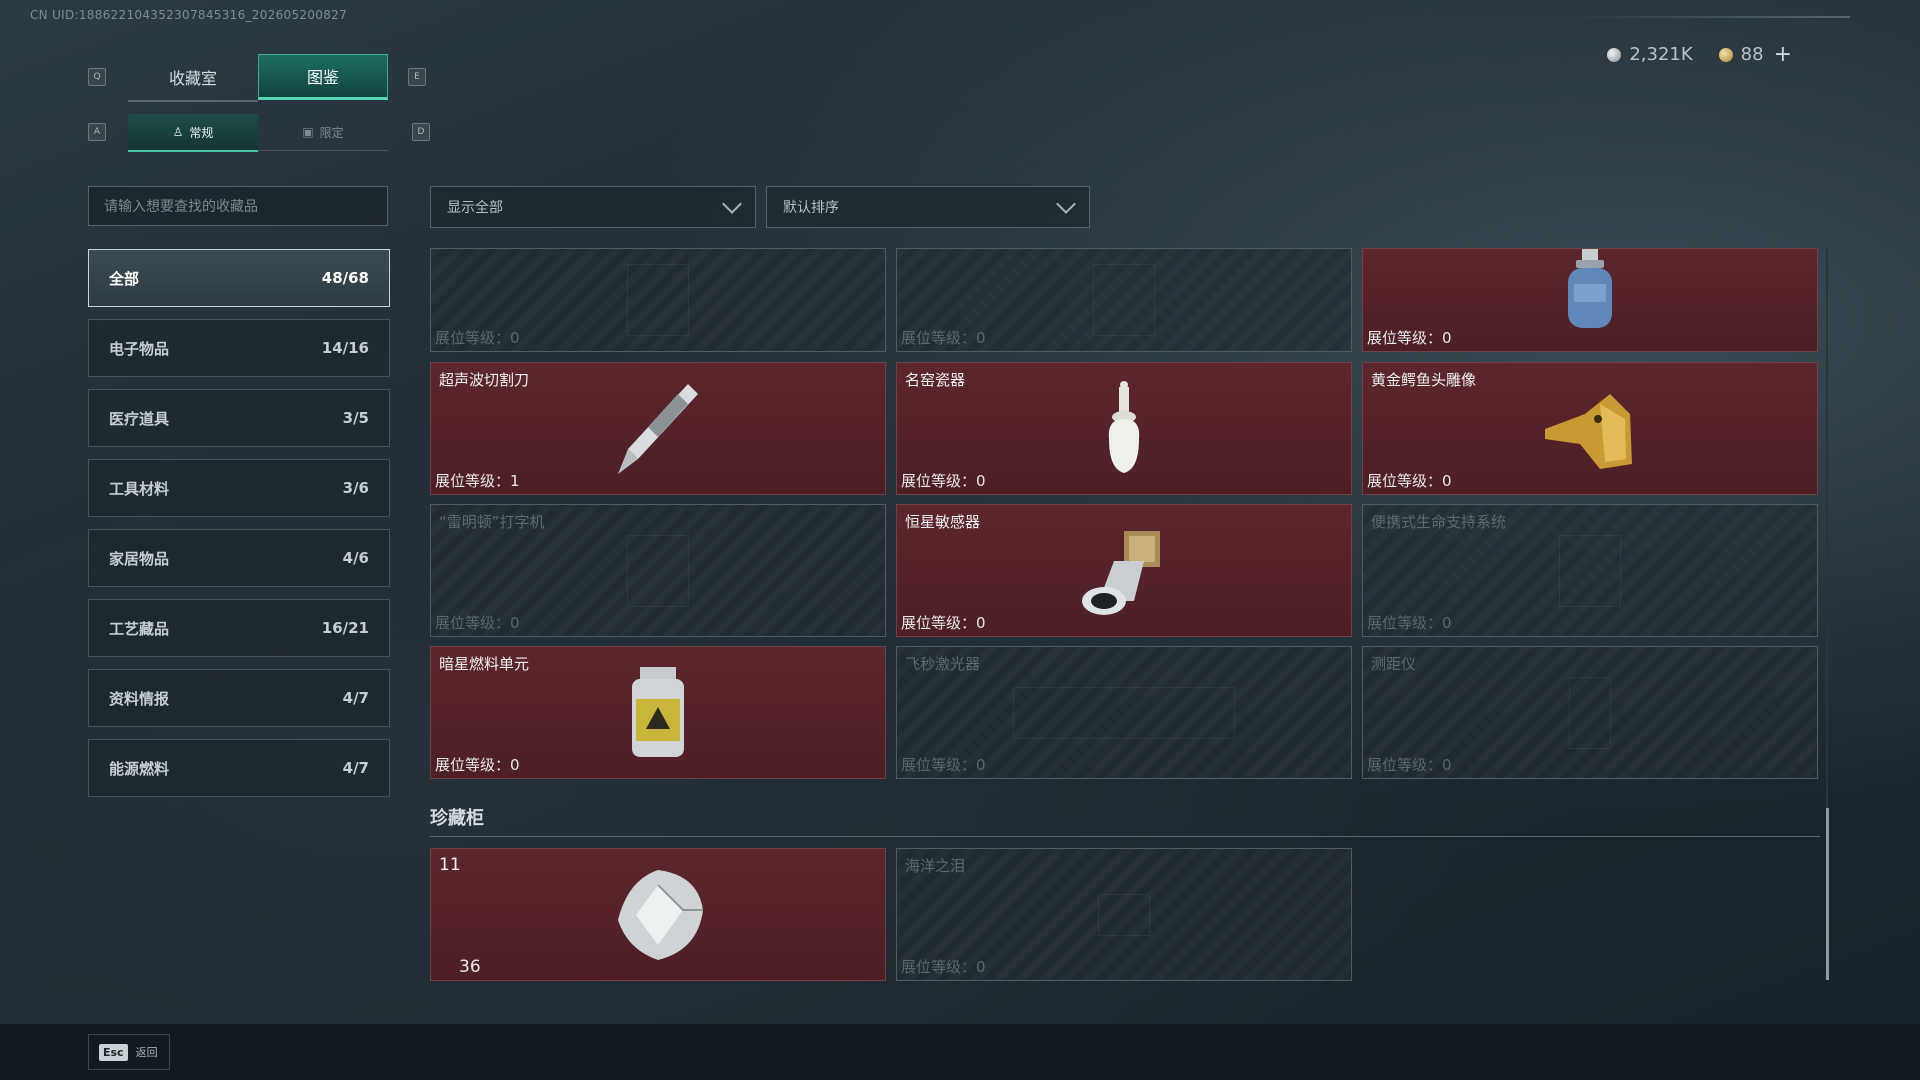 The width and height of the screenshot is (1920, 1080). I want to click on treasure-card: 11 36, so click(658, 914).